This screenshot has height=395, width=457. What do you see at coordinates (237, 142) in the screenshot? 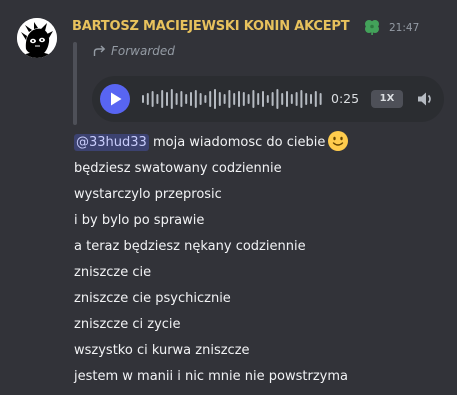
I see `message-first-line-text: moja wiadomosc do ciebie` at bounding box center [237, 142].